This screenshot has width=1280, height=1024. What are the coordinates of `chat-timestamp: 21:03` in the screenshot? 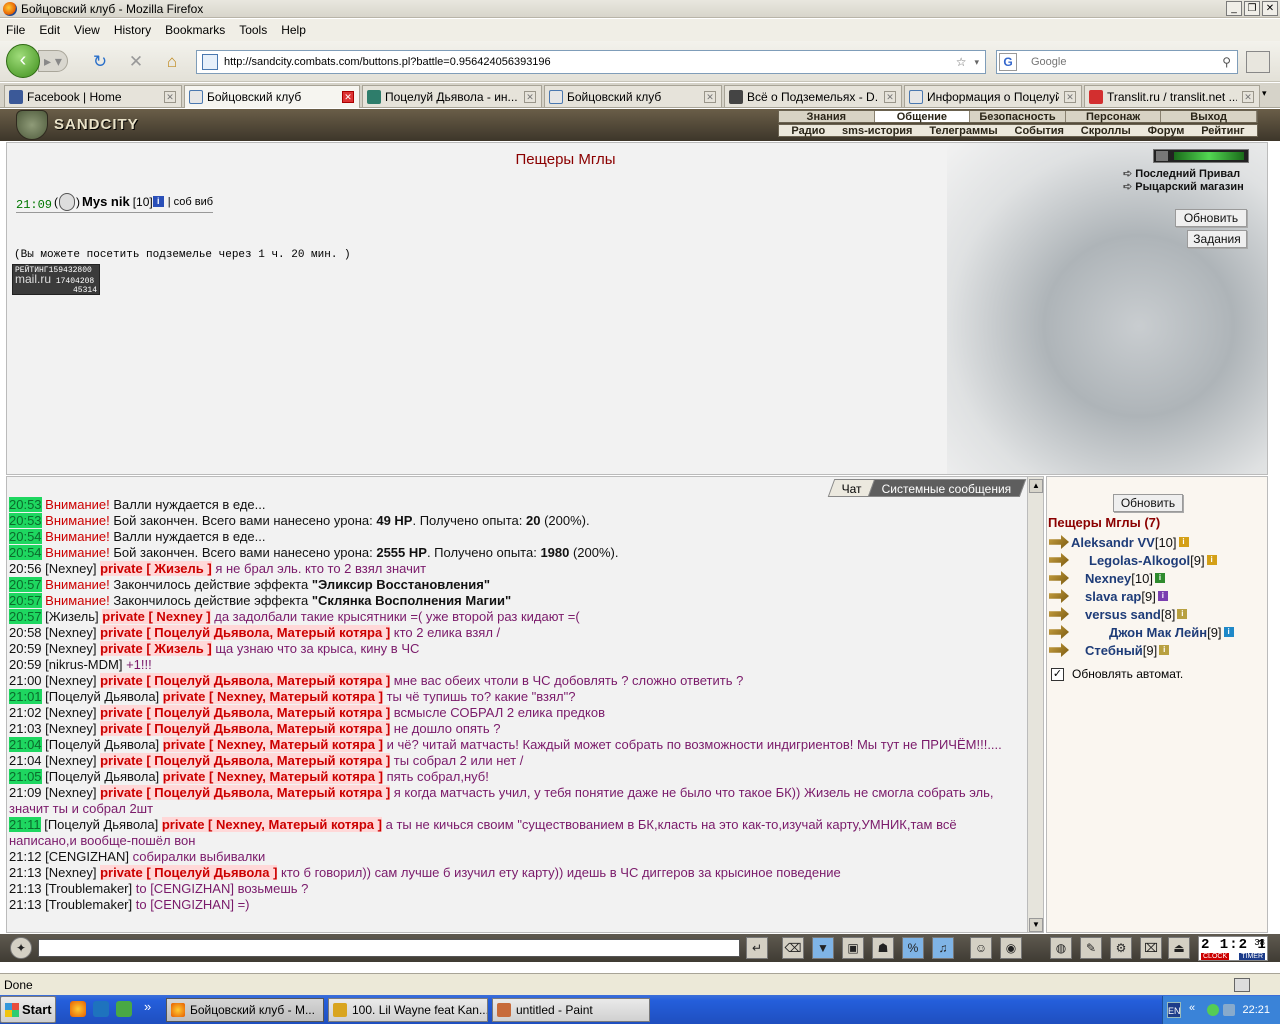 It's located at (25, 728).